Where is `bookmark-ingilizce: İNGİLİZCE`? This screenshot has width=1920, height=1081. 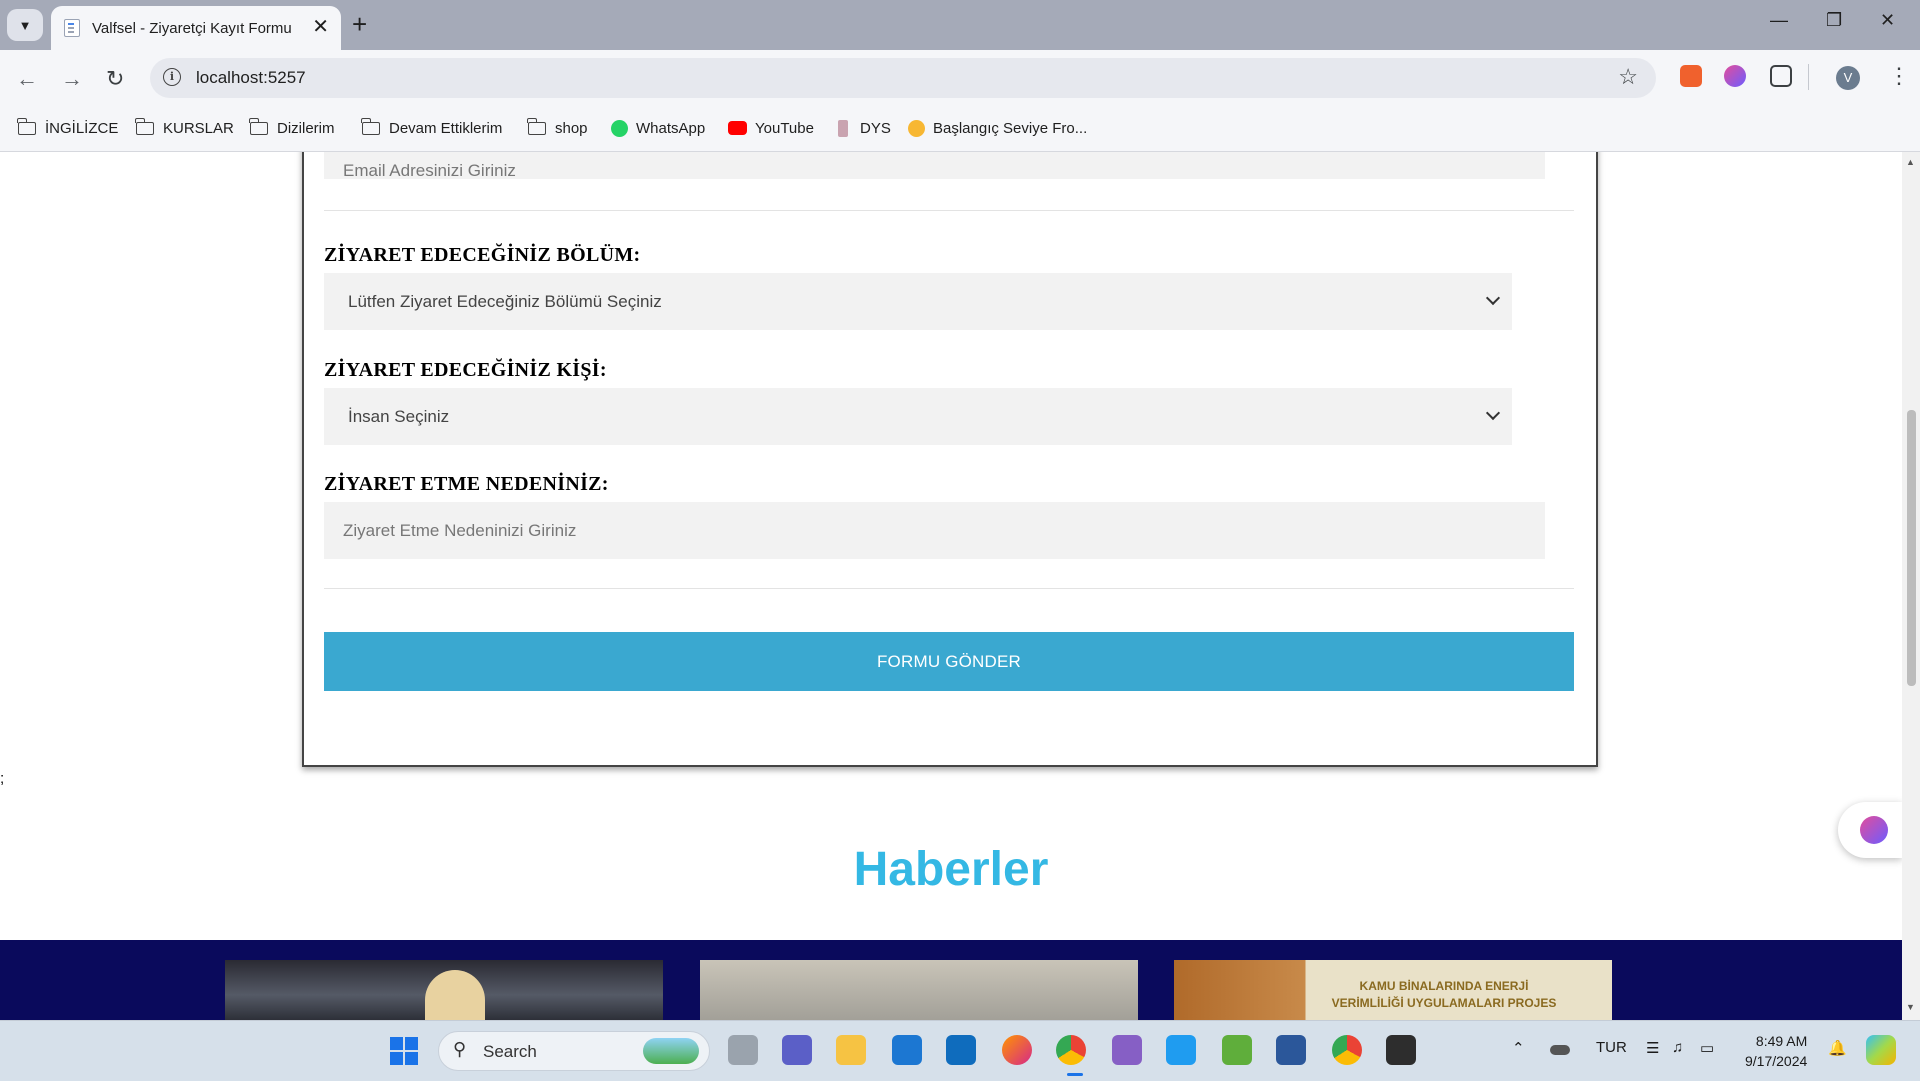
bookmark-ingilizce: İNGİLİZCE is located at coordinates (68, 128).